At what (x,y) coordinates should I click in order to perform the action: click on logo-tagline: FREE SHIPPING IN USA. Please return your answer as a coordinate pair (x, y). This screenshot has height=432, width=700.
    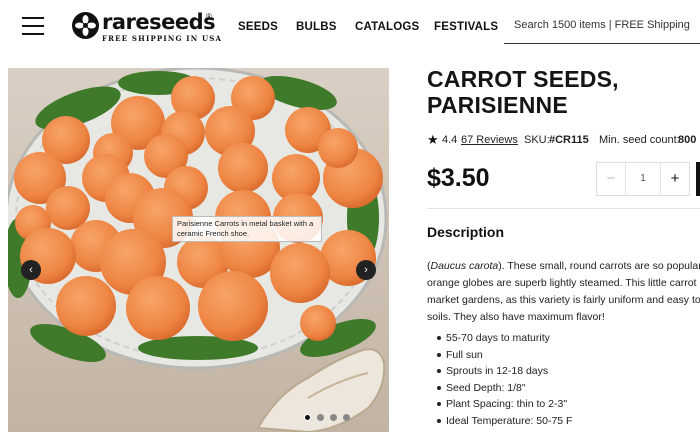
    Looking at the image, I should click on (162, 38).